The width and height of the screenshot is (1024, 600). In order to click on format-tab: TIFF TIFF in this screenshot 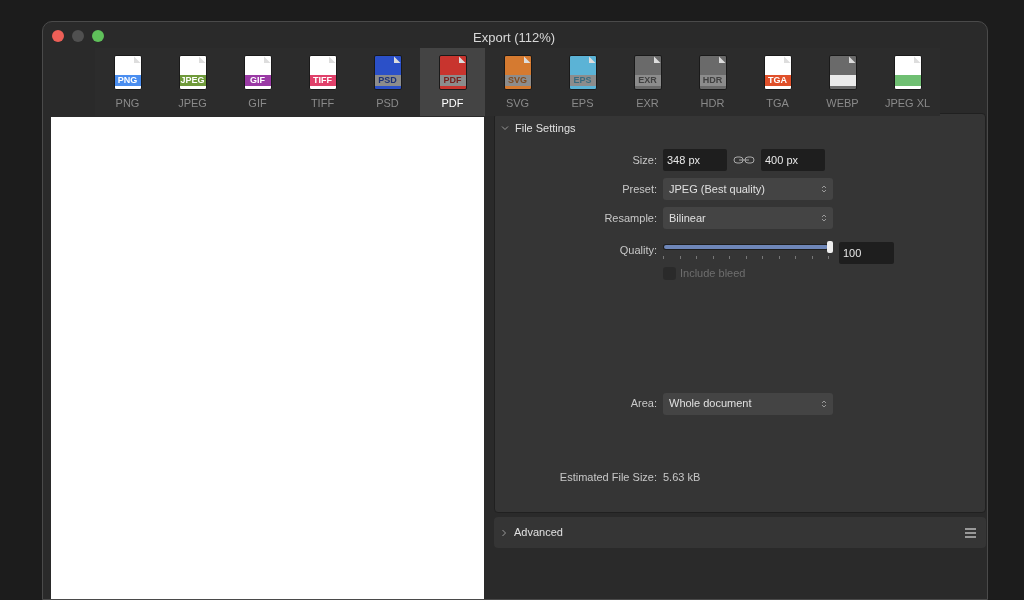, I will do `click(322, 82)`.